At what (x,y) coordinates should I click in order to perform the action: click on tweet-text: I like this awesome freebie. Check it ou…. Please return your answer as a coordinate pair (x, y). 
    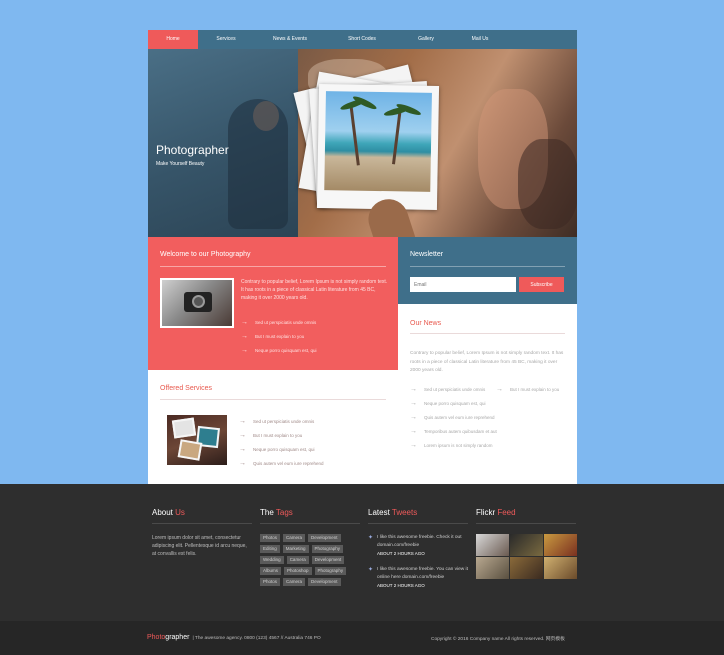
    Looking at the image, I should click on (419, 541).